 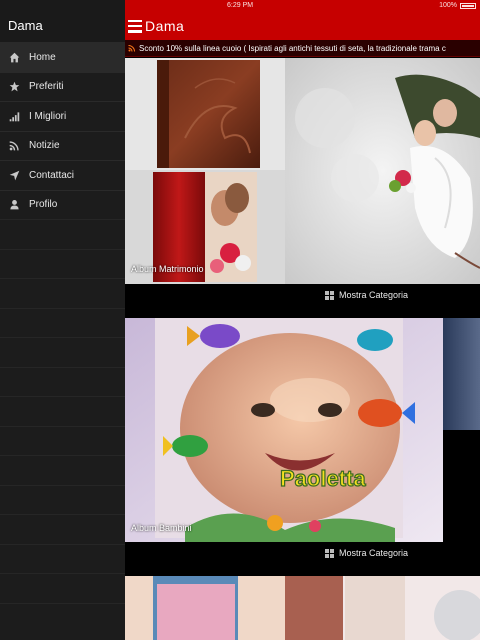 I want to click on album-card-next, so click(x=302, y=608).